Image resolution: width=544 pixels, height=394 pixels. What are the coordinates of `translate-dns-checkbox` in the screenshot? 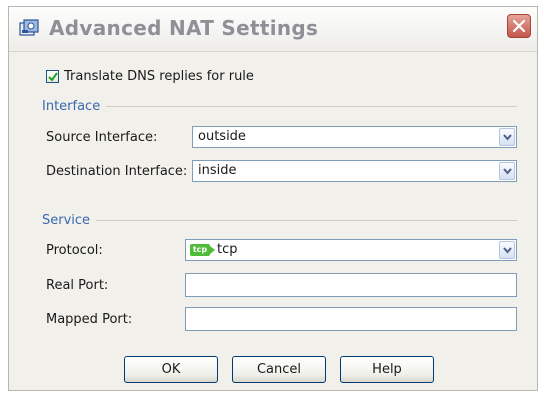 It's located at (52, 76).